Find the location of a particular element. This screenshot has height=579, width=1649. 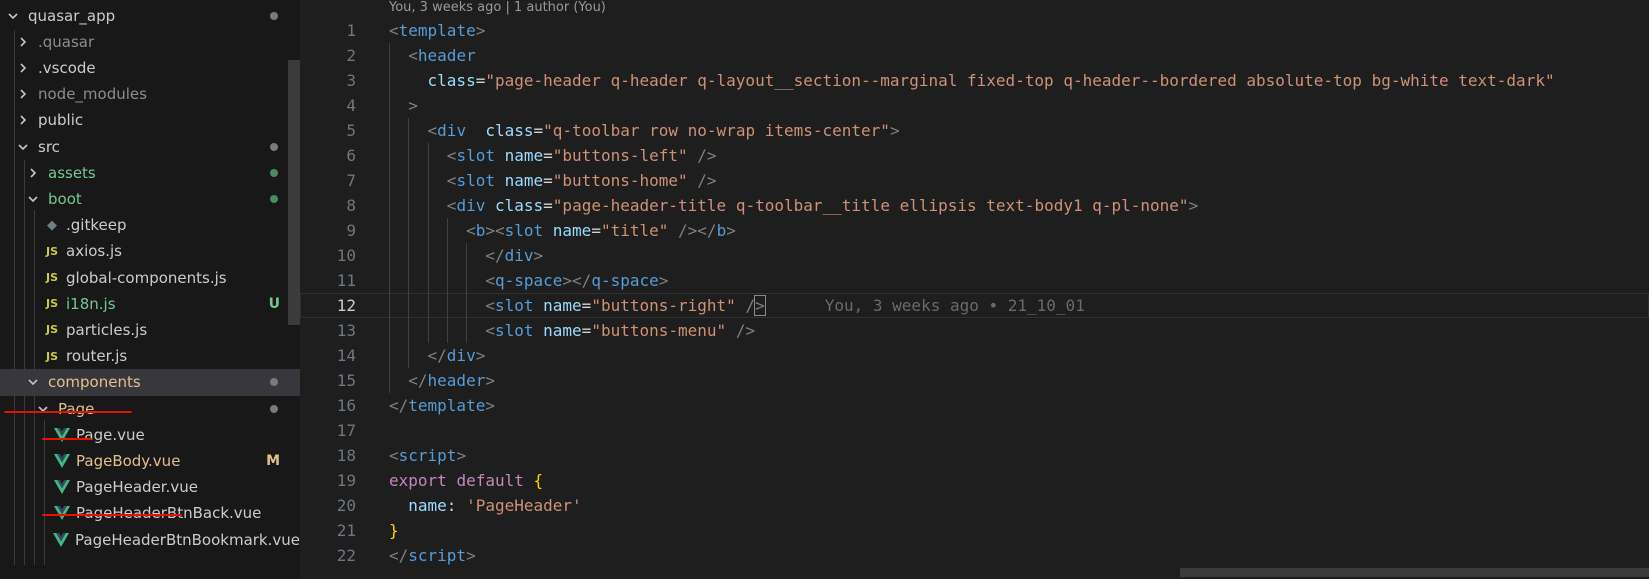

code-text: > is located at coordinates (403, 105).